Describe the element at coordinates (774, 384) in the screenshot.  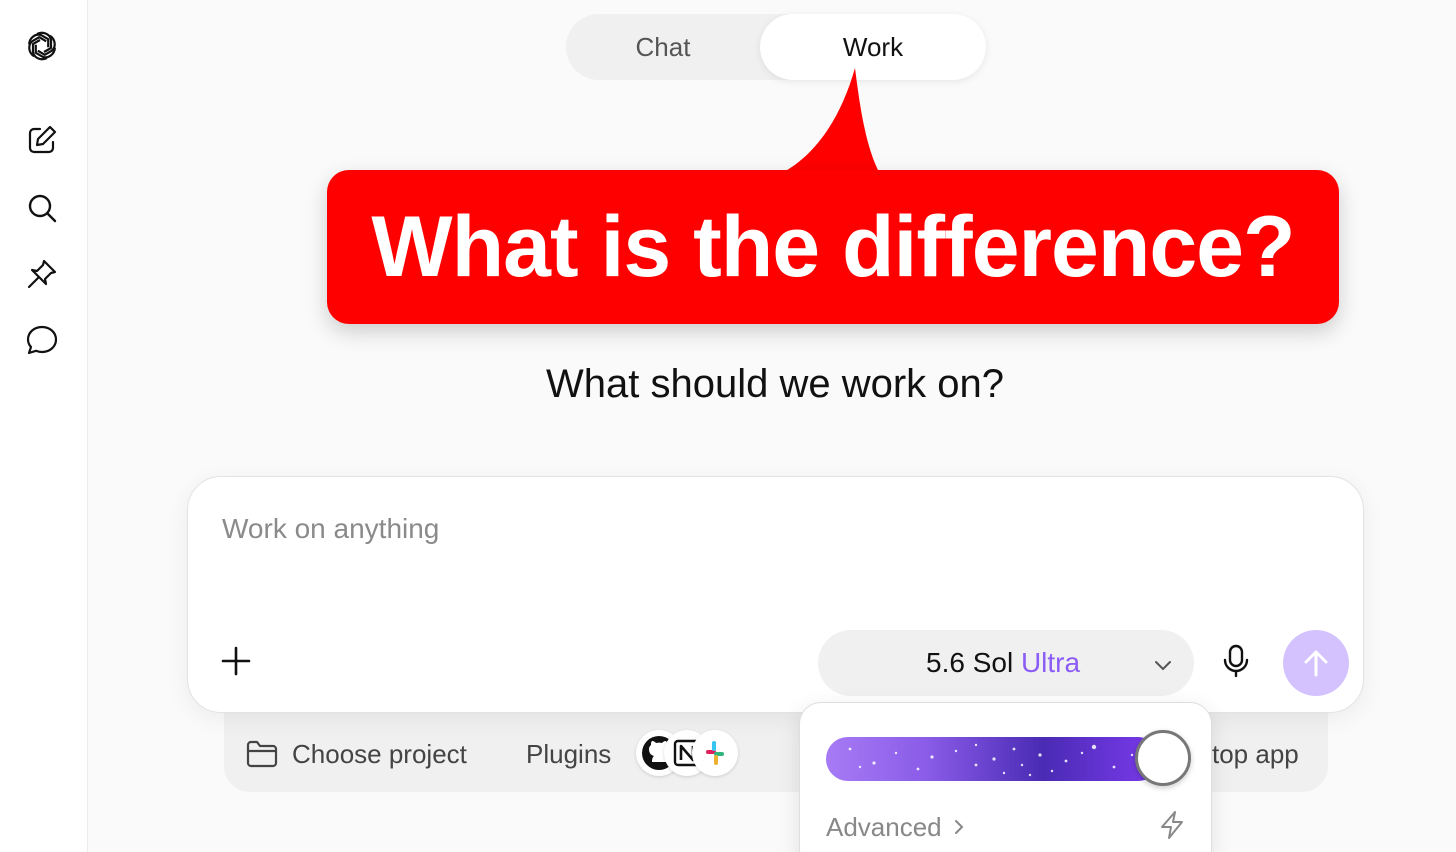
I see `page-heading: What should we work on?` at that location.